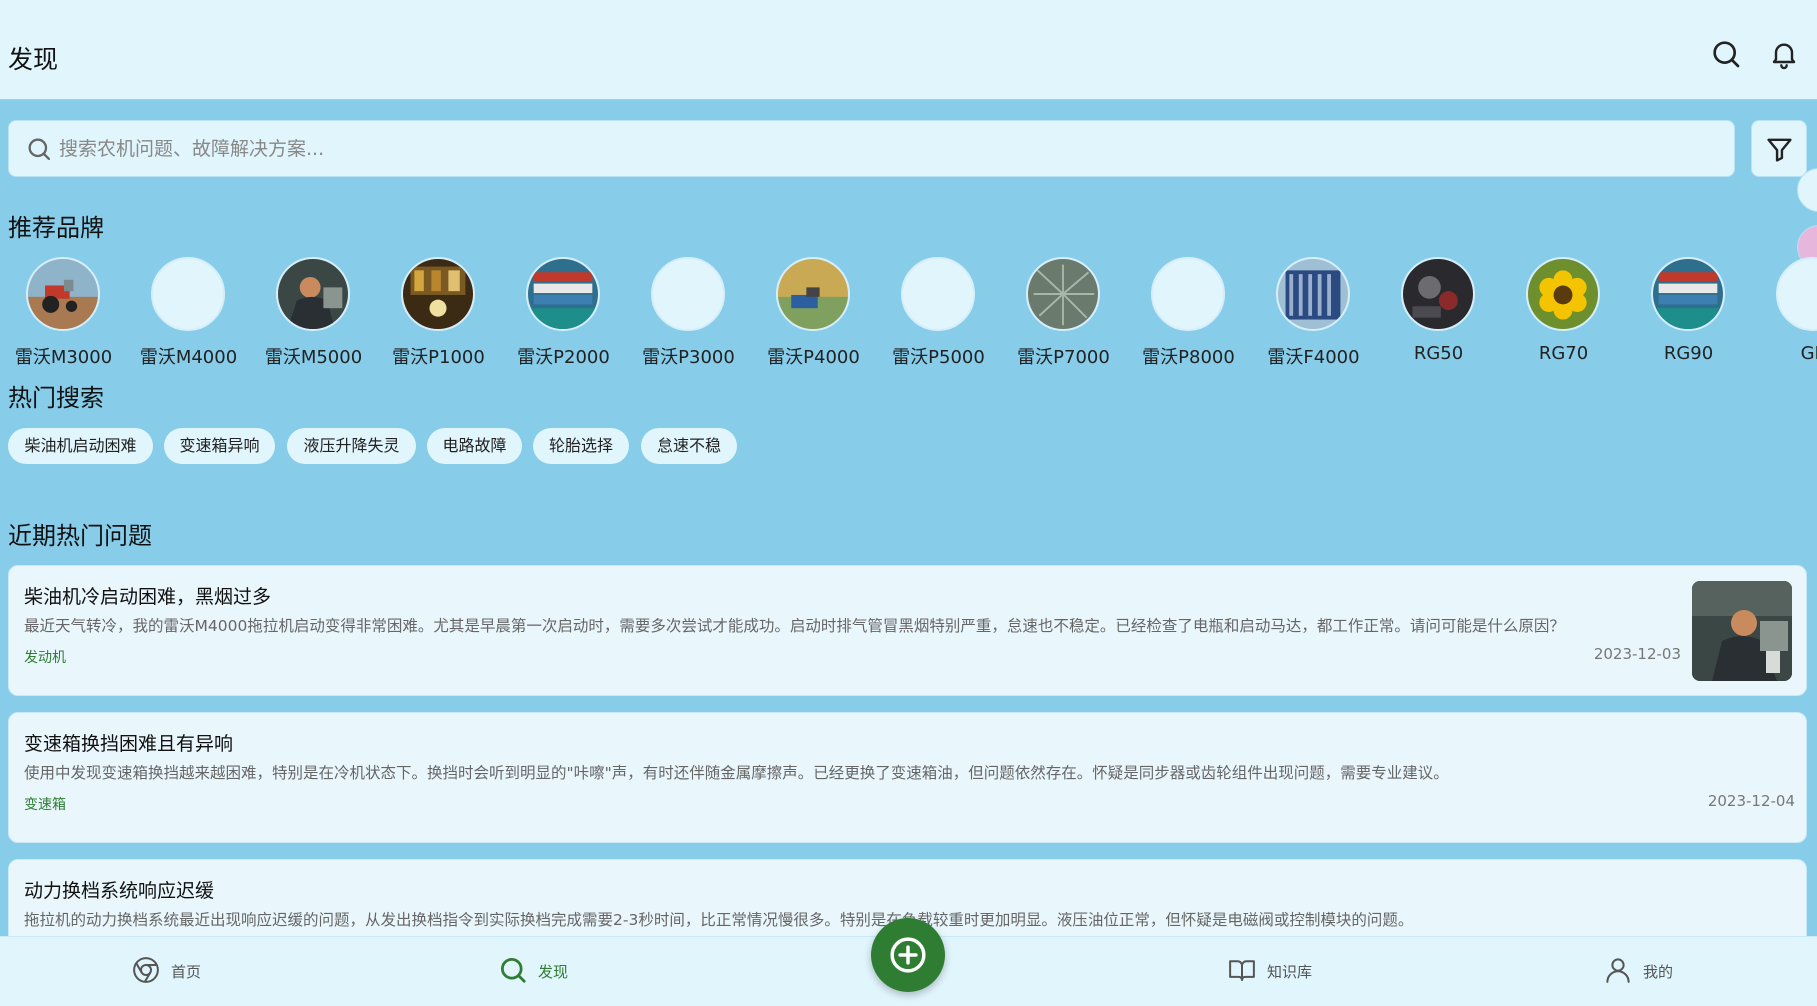 The height and width of the screenshot is (1006, 1817). What do you see at coordinates (689, 446) in the screenshot?
I see `hot-search-chip: 怠速不稳` at bounding box center [689, 446].